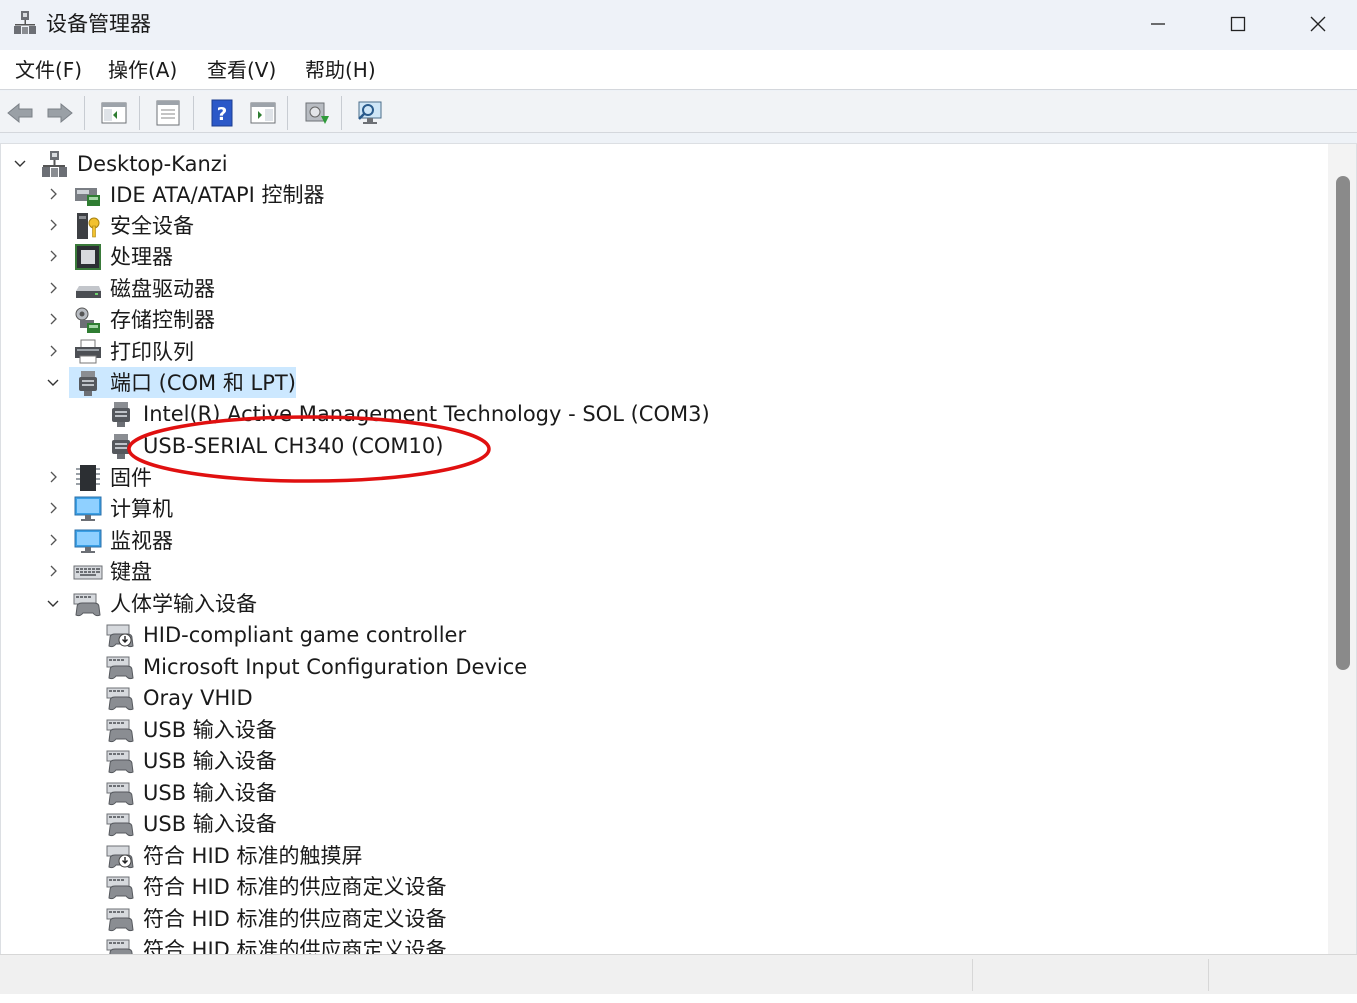 The width and height of the screenshot is (1357, 1003). What do you see at coordinates (263, 113) in the screenshot?
I see `action-pane-button` at bounding box center [263, 113].